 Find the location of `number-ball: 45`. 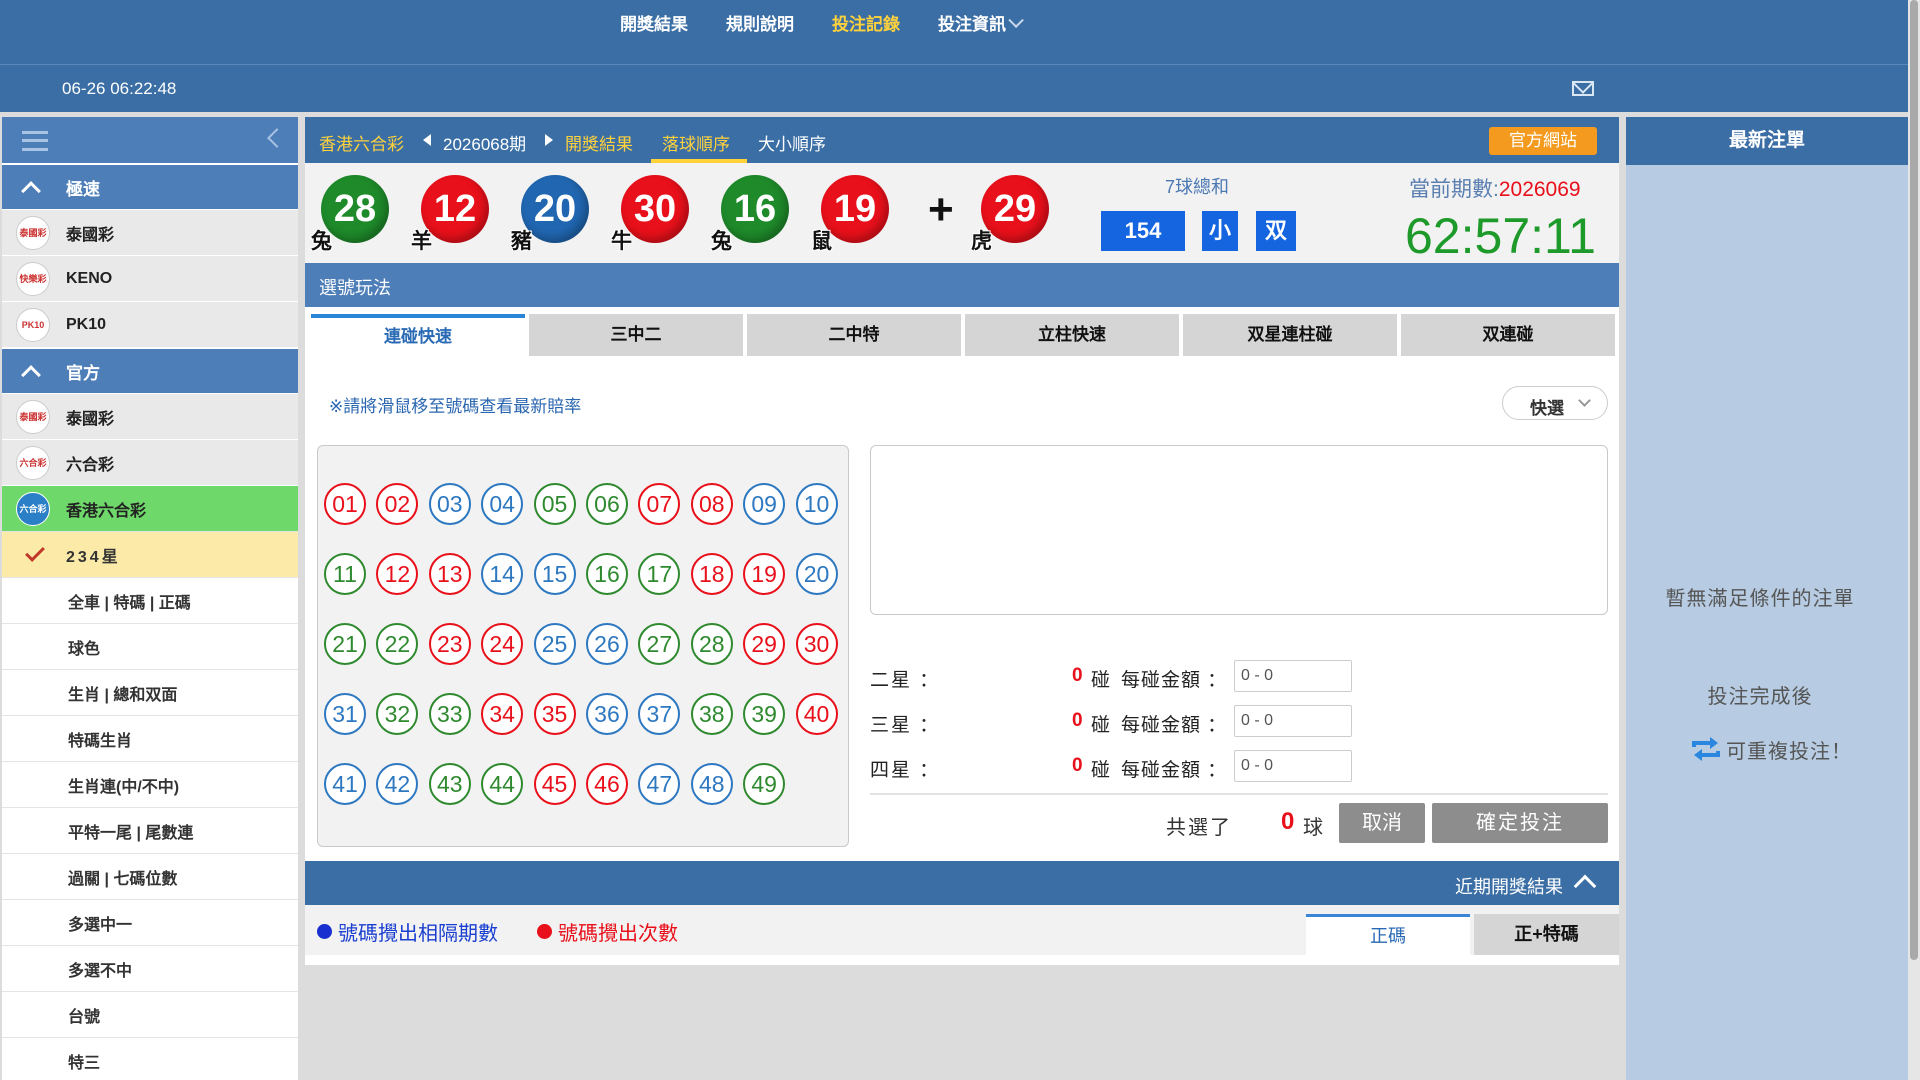

number-ball: 45 is located at coordinates (554, 784).